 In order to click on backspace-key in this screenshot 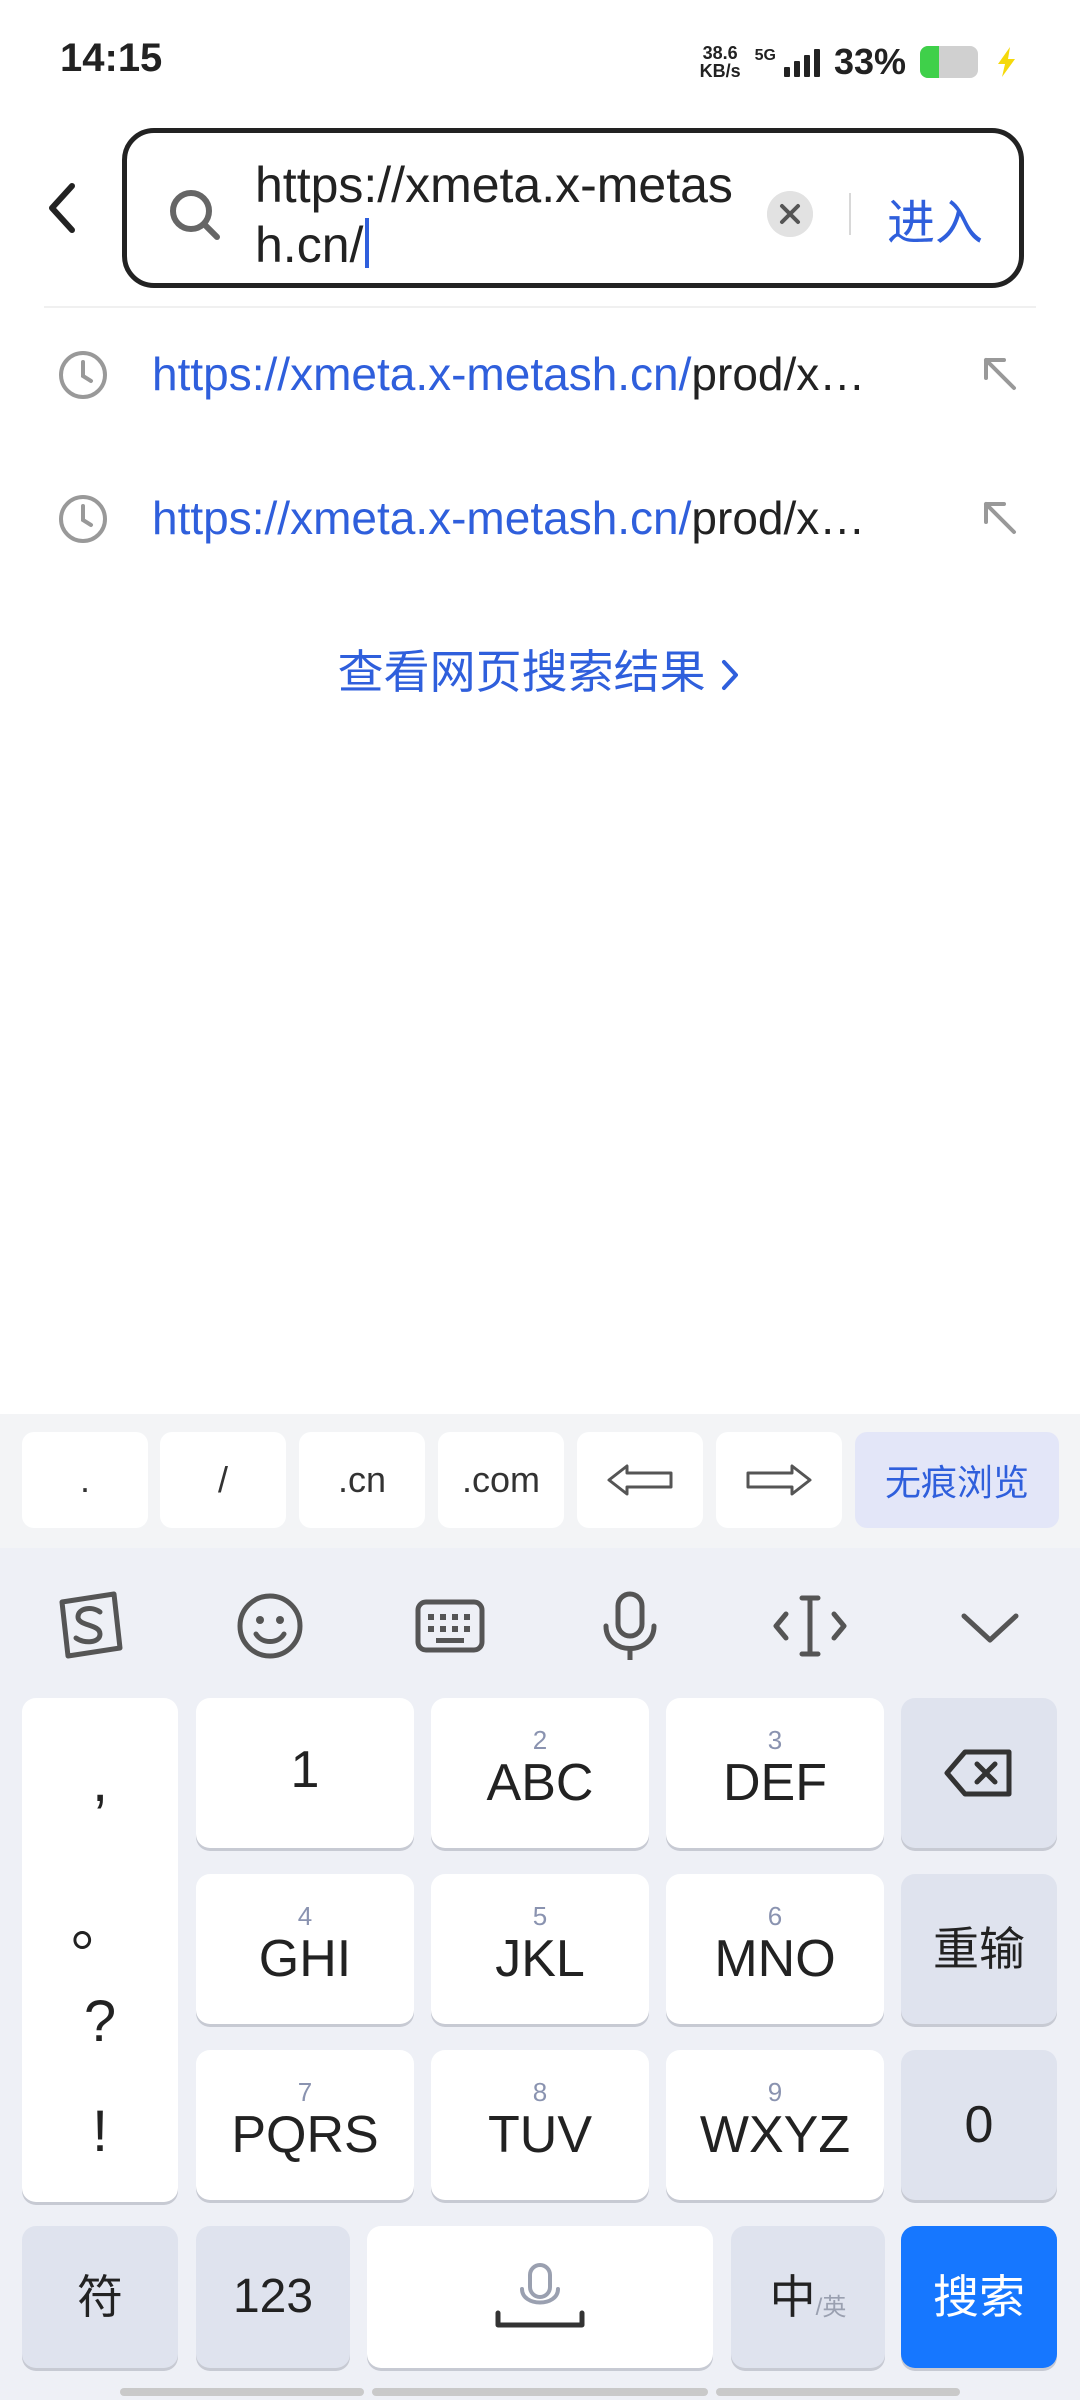, I will do `click(979, 1773)`.